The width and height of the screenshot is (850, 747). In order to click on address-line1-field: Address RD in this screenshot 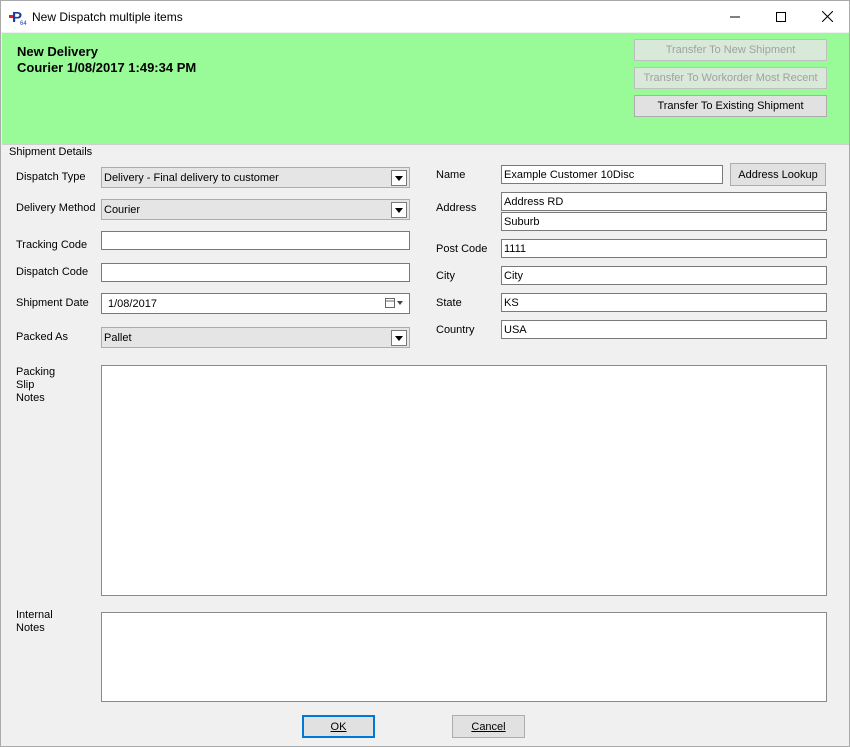, I will do `click(664, 201)`.